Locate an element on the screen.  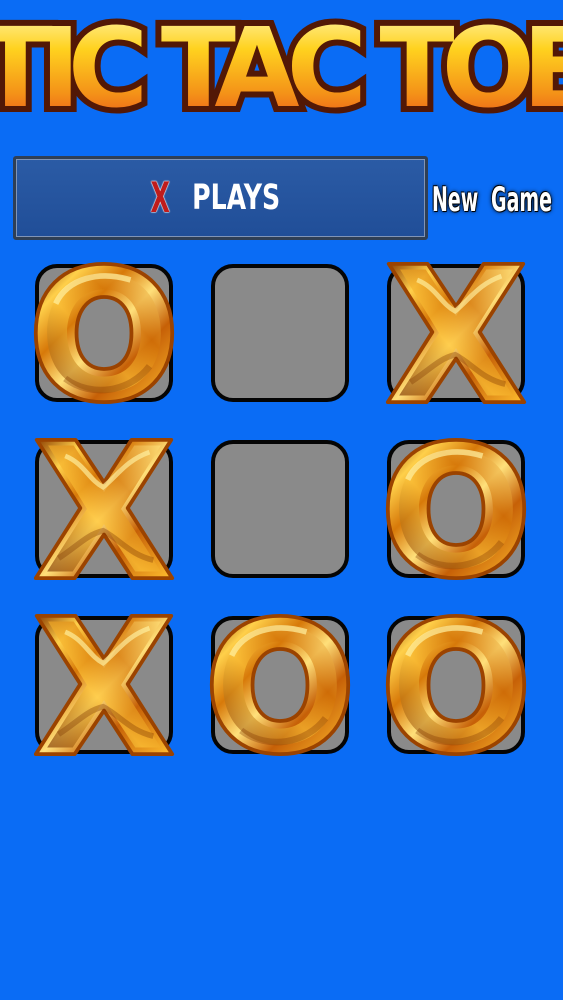
current-player-mark: X is located at coordinates (160, 197).